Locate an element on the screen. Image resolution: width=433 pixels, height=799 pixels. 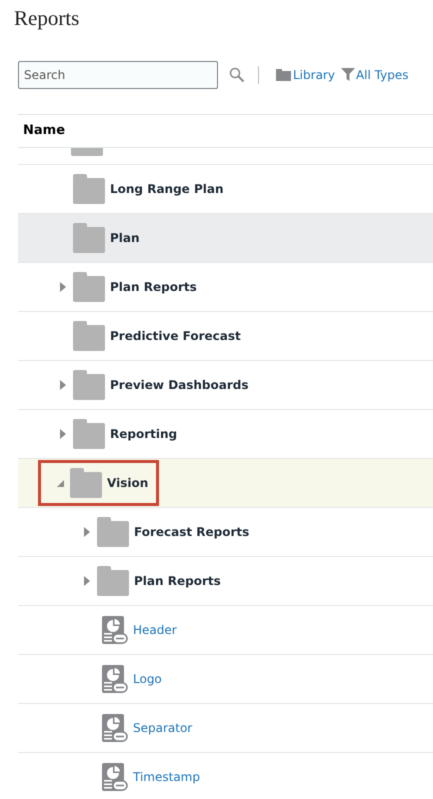
folder-name: Predictive Forecast is located at coordinates (175, 336).